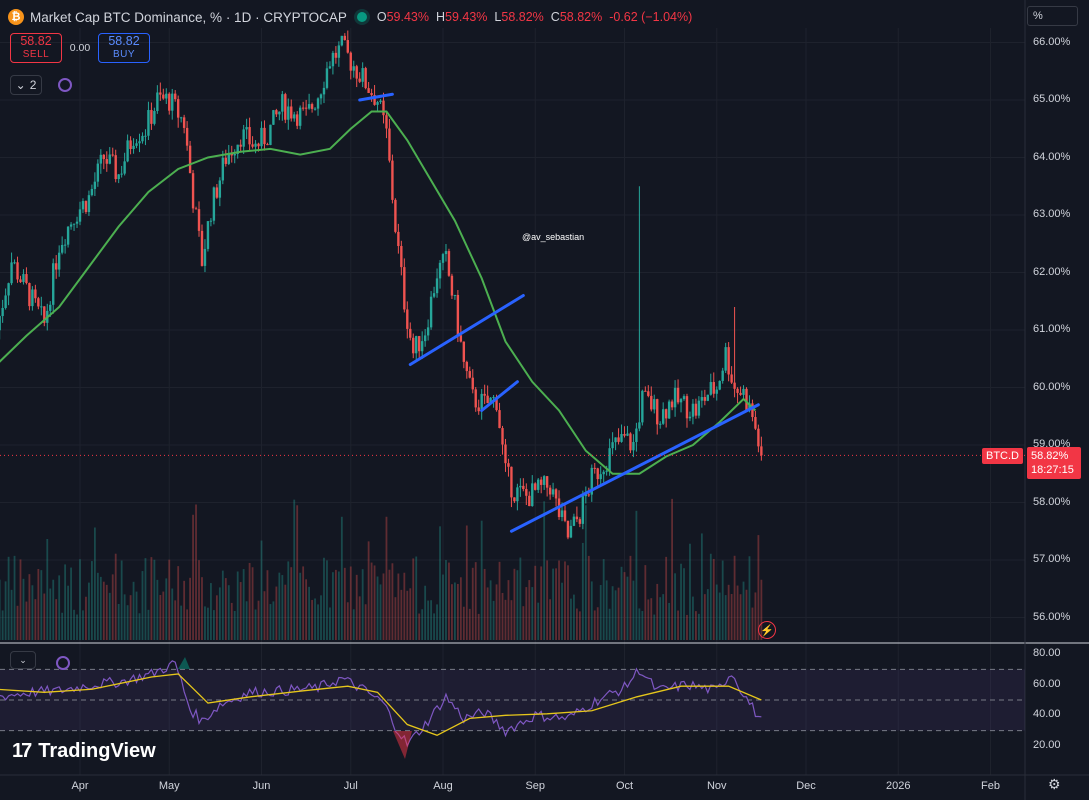 This screenshot has height=800, width=1089. I want to click on sell-button: 58.82 SELL, so click(36, 48).